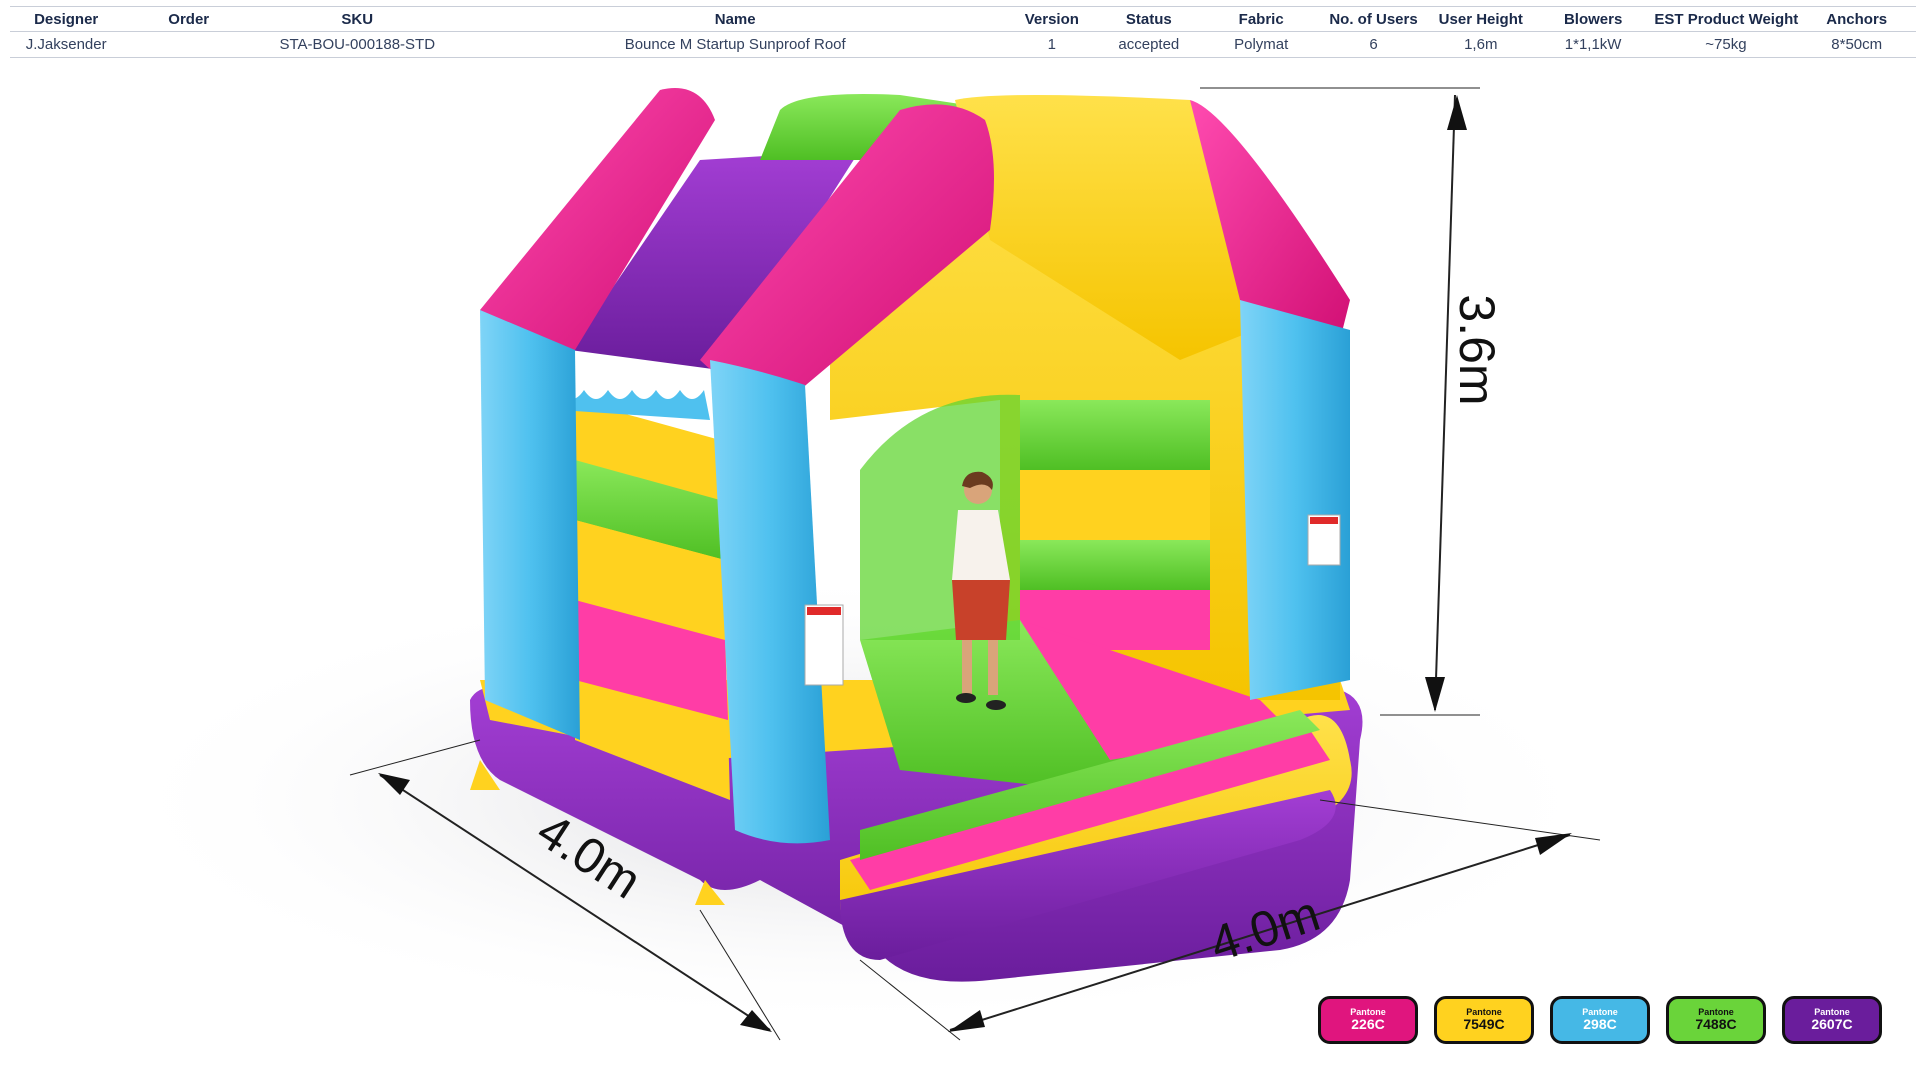 The width and height of the screenshot is (1920, 1080). Describe the element at coordinates (1148, 19) in the screenshot. I see `header-status: Status` at that location.